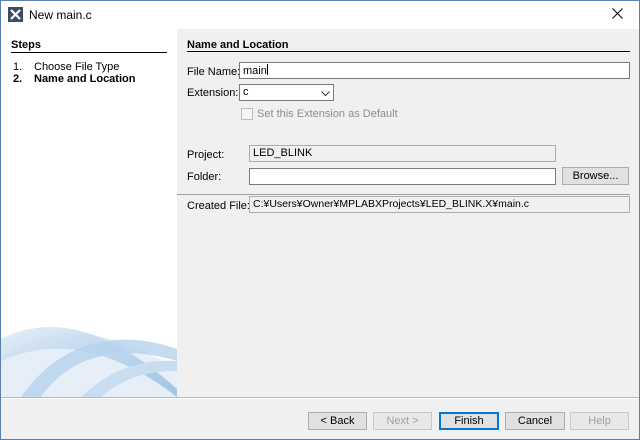  I want to click on step-label: Name and Location, so click(85, 79).